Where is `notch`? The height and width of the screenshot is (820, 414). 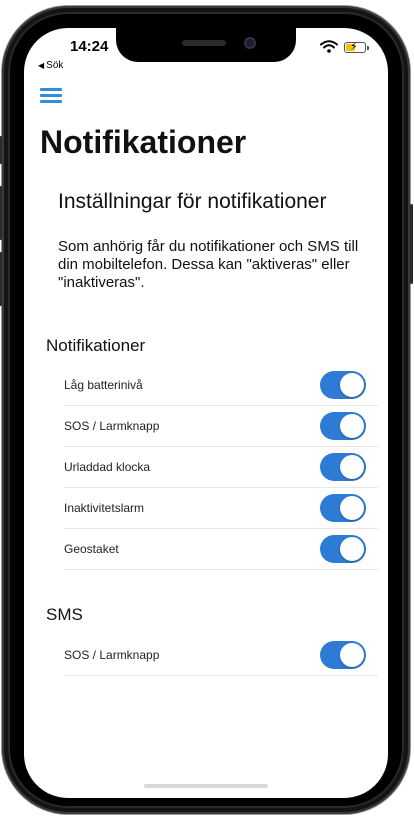
notch is located at coordinates (206, 45).